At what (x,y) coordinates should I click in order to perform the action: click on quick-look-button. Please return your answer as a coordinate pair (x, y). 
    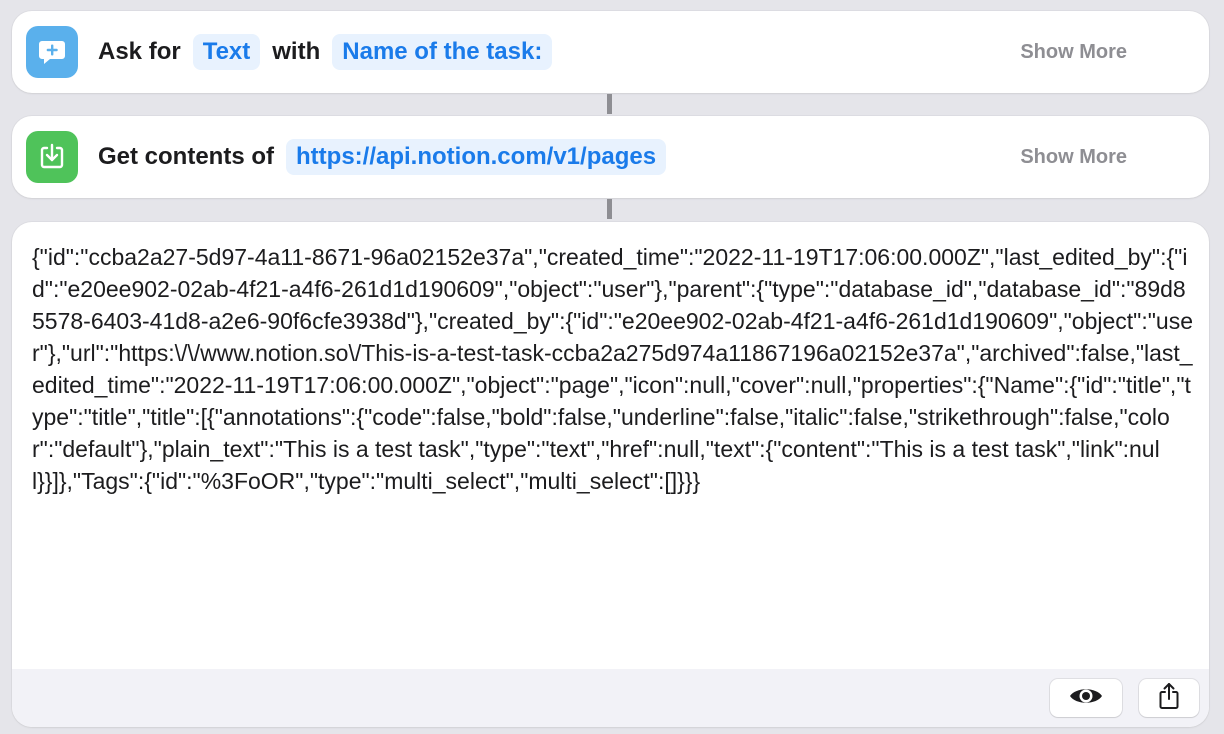
    Looking at the image, I should click on (1086, 698).